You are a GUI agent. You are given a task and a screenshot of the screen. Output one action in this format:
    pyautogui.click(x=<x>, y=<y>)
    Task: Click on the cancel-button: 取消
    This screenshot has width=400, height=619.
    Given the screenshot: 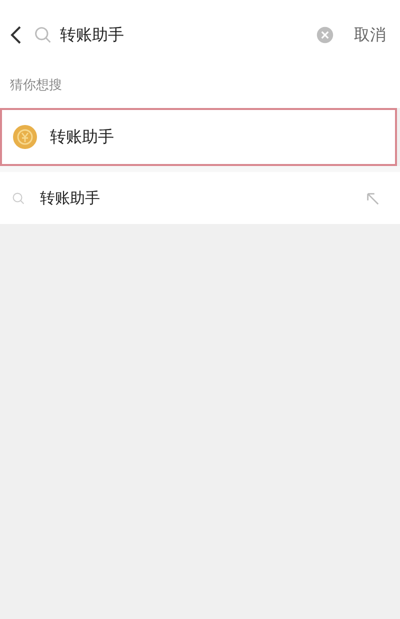 What is the action you would take?
    pyautogui.click(x=370, y=35)
    